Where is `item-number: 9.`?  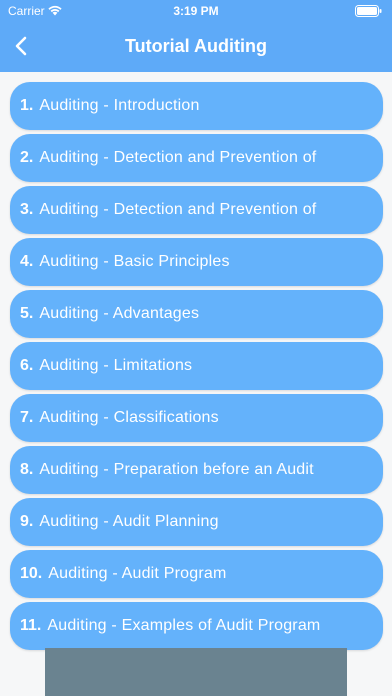
item-number: 9. is located at coordinates (27, 521).